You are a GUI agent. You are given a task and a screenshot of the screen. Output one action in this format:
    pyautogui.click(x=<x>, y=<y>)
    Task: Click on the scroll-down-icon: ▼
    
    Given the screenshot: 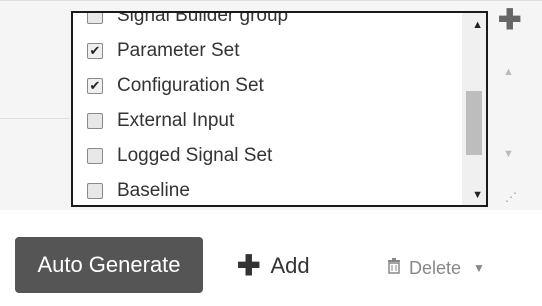 What is the action you would take?
    pyautogui.click(x=477, y=195)
    